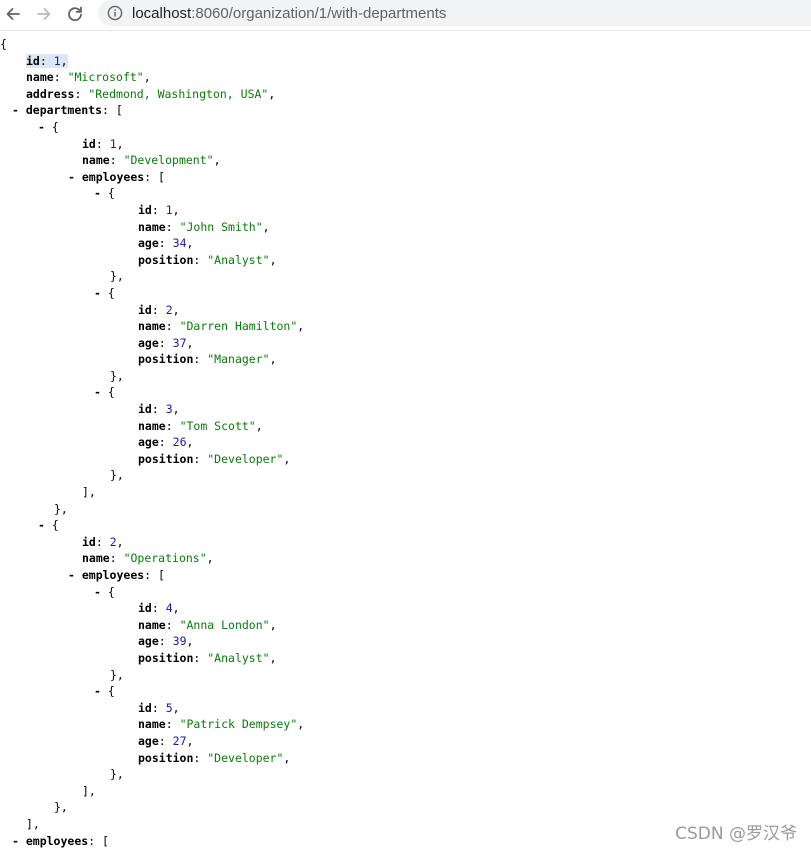 This screenshot has width=811, height=852. I want to click on json-key: age, so click(148, 243).